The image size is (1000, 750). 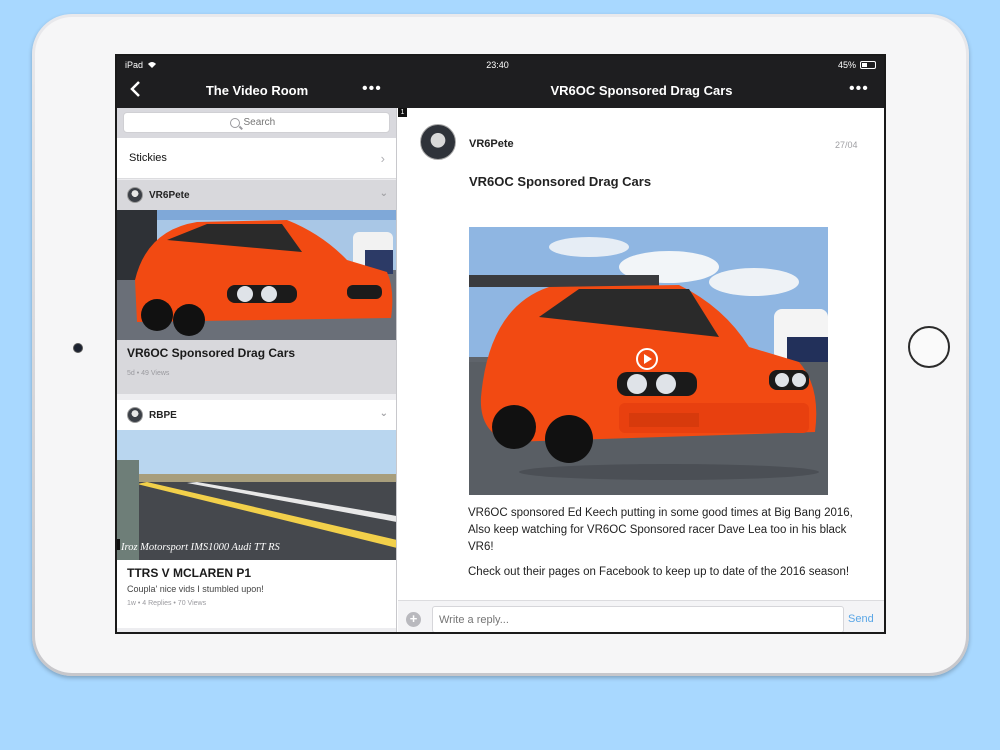 I want to click on runway-thumbnail-image, so click(x=256, y=495).